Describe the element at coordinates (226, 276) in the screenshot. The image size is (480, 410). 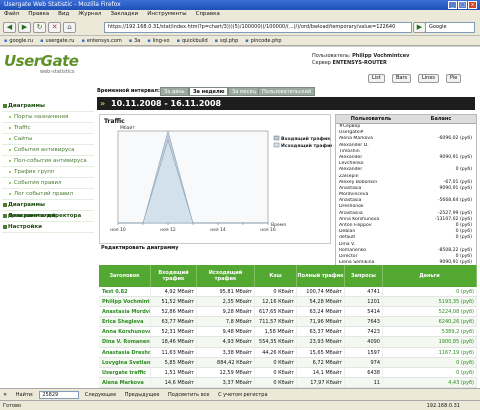
I see `column-header: Исходящий трафик` at that location.